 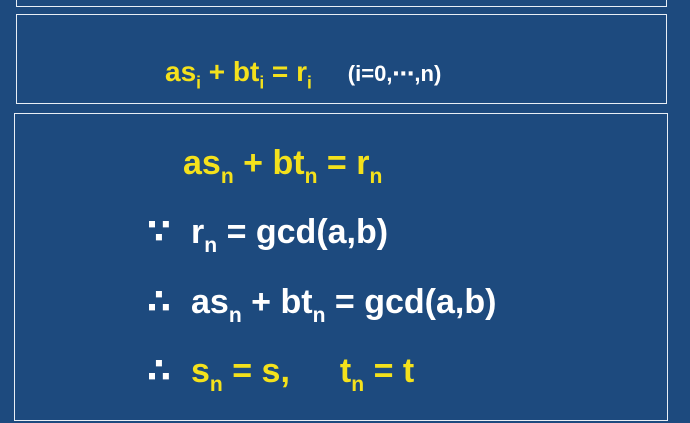 I want to click on since-statement: ∵ rn = gcd(a,b), so click(x=268, y=234).